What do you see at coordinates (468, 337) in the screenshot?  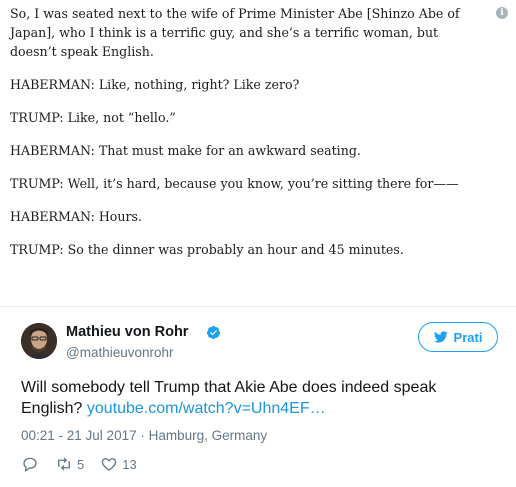 I see `follow-label: Prati` at bounding box center [468, 337].